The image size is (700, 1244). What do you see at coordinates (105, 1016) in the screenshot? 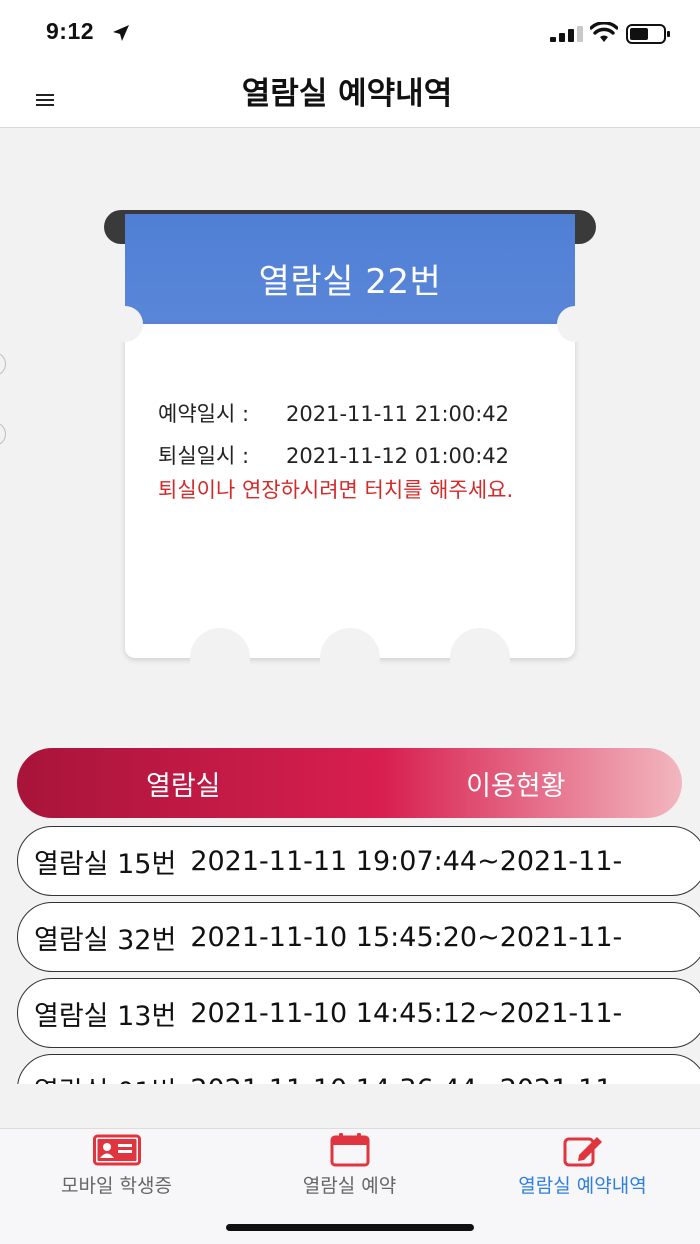
I see `history-room: 열람실 13번` at bounding box center [105, 1016].